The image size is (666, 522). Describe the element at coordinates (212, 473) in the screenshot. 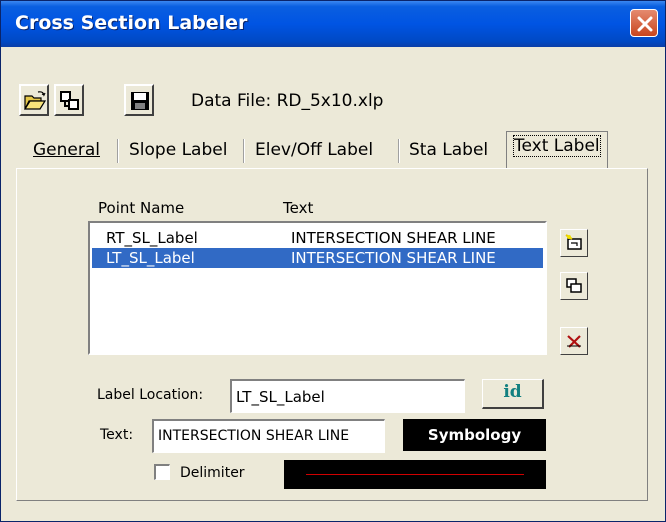

I see `delimiter-label: Delimiter` at that location.